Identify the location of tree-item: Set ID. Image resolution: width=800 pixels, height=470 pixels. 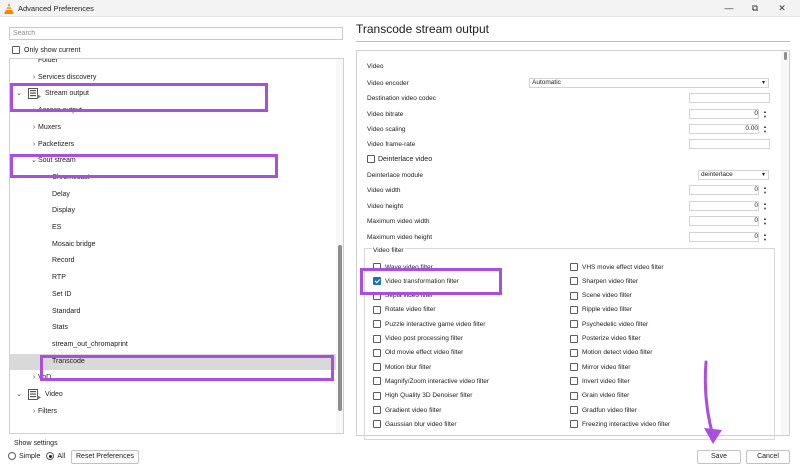
(173, 295).